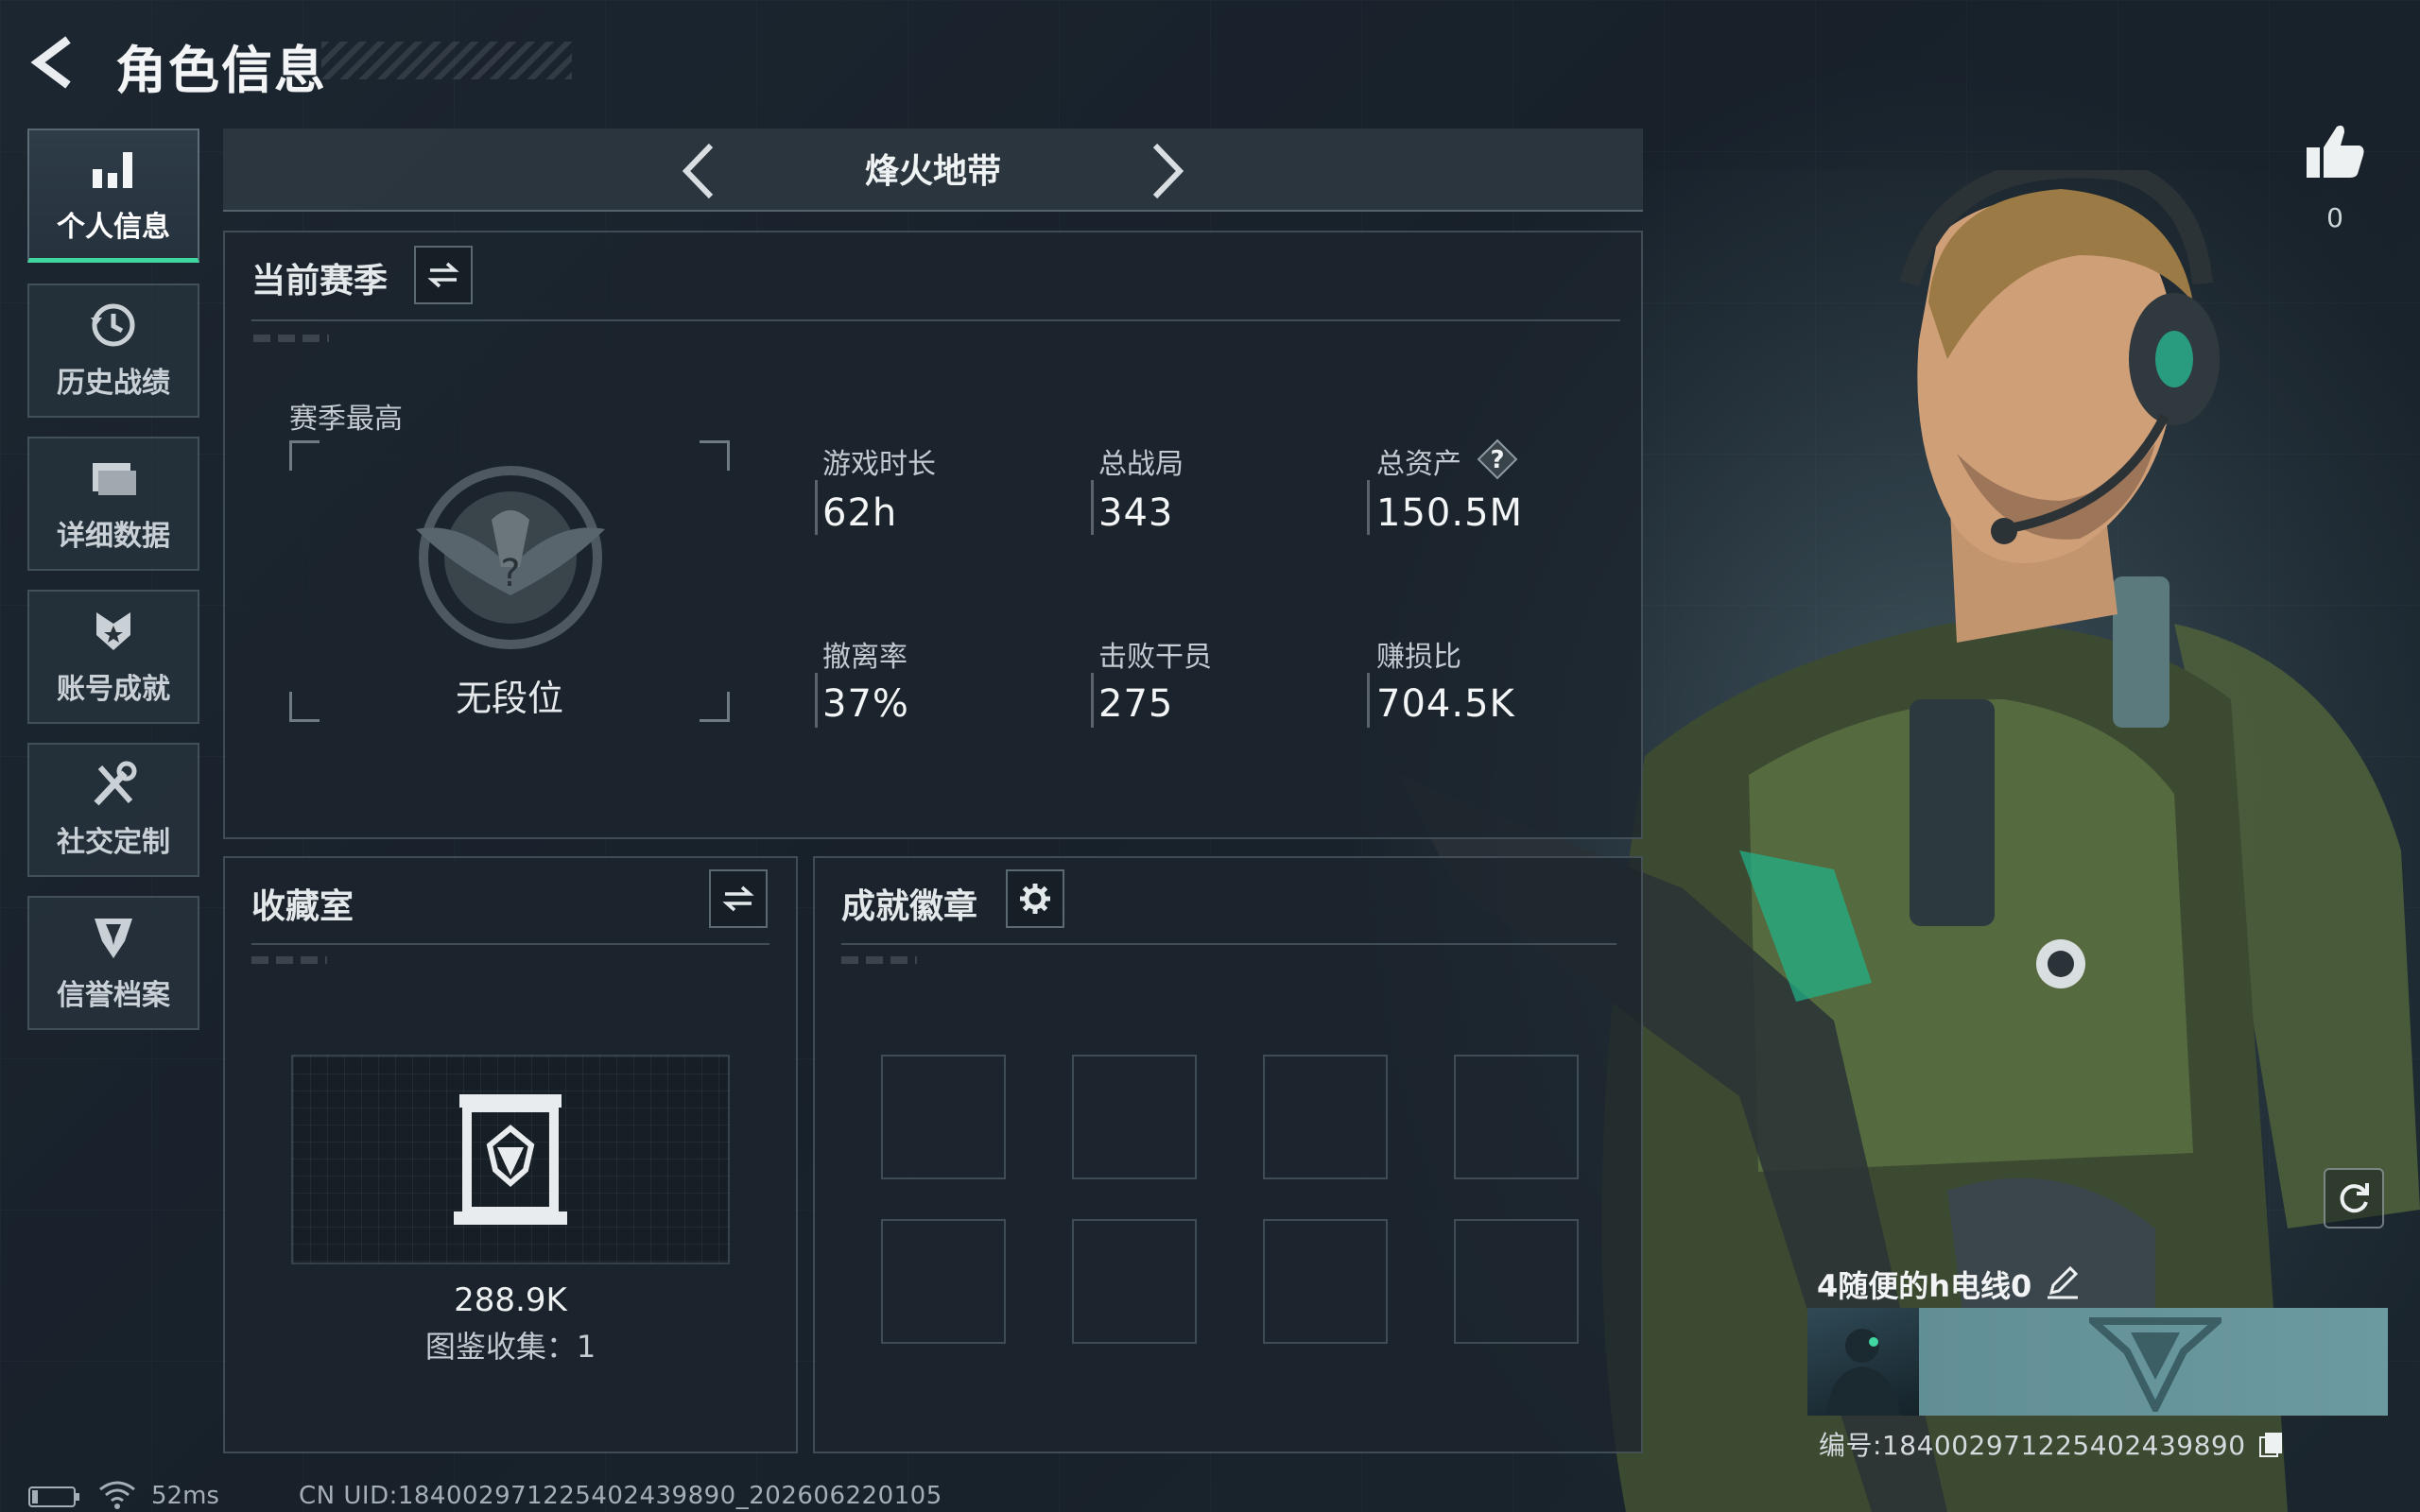 This screenshot has width=2420, height=1512. I want to click on achievement-badge-icon, so click(113, 631).